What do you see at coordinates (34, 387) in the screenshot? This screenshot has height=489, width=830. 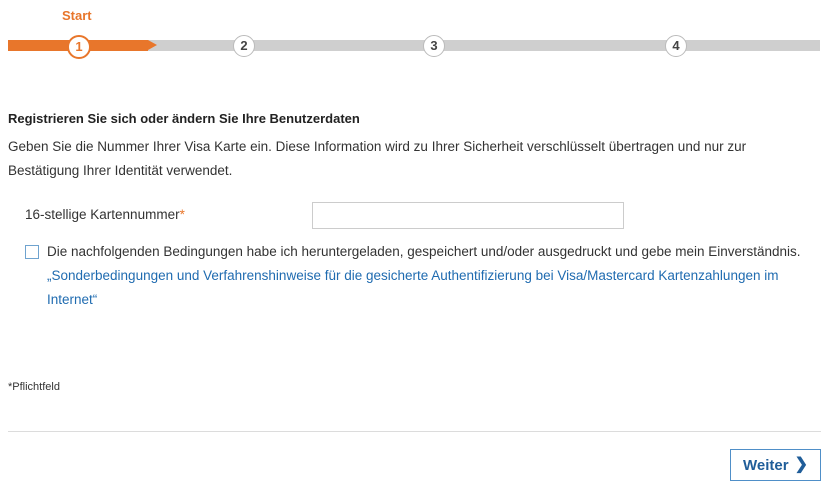 I see `required-field-note: *Pflichtfeld` at bounding box center [34, 387].